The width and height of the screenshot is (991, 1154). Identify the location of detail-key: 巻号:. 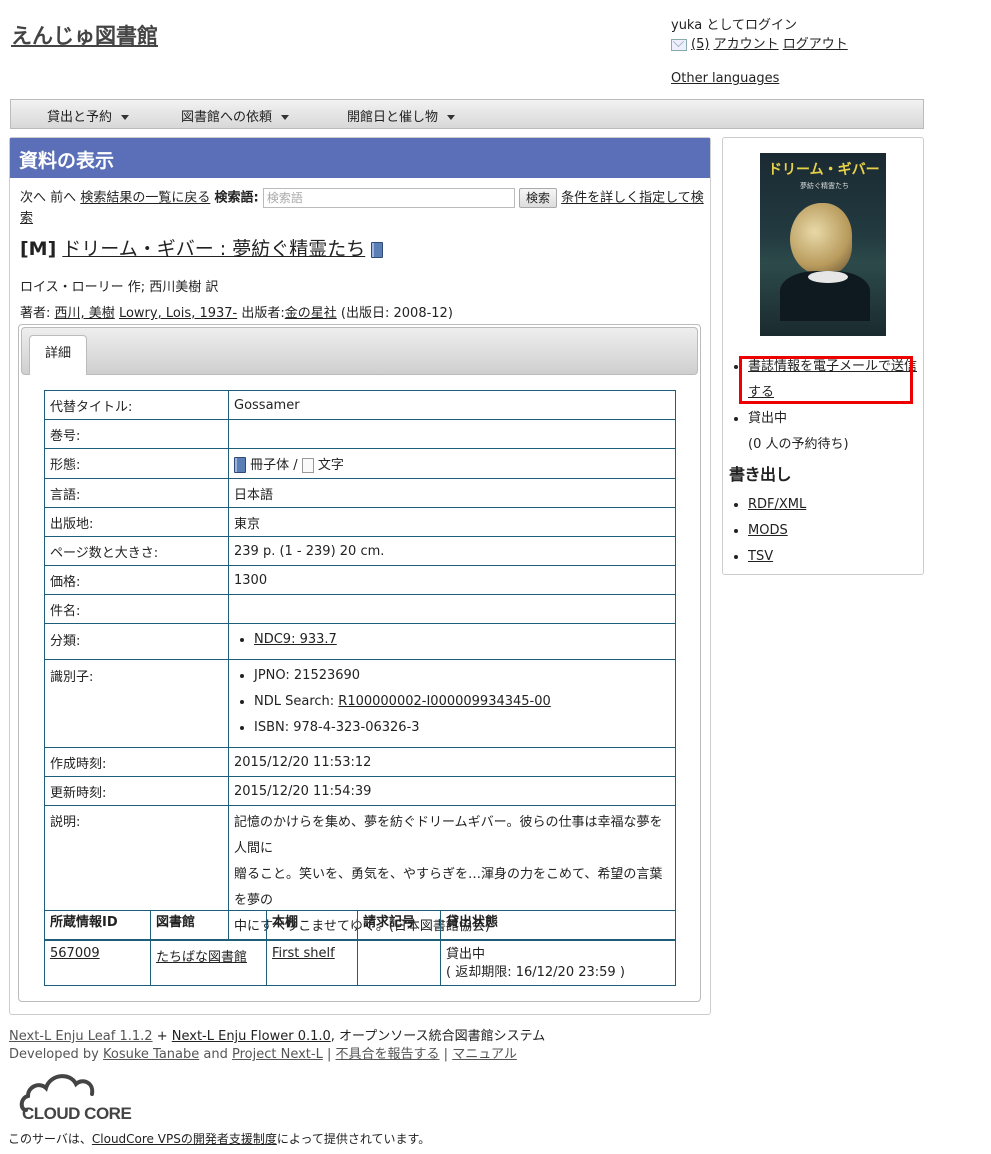
(136, 434).